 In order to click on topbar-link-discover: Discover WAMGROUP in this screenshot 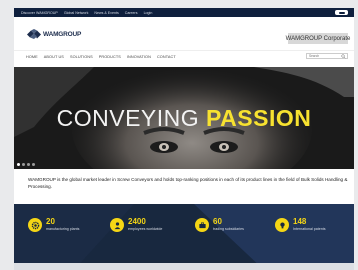, I will do `click(39, 13)`.